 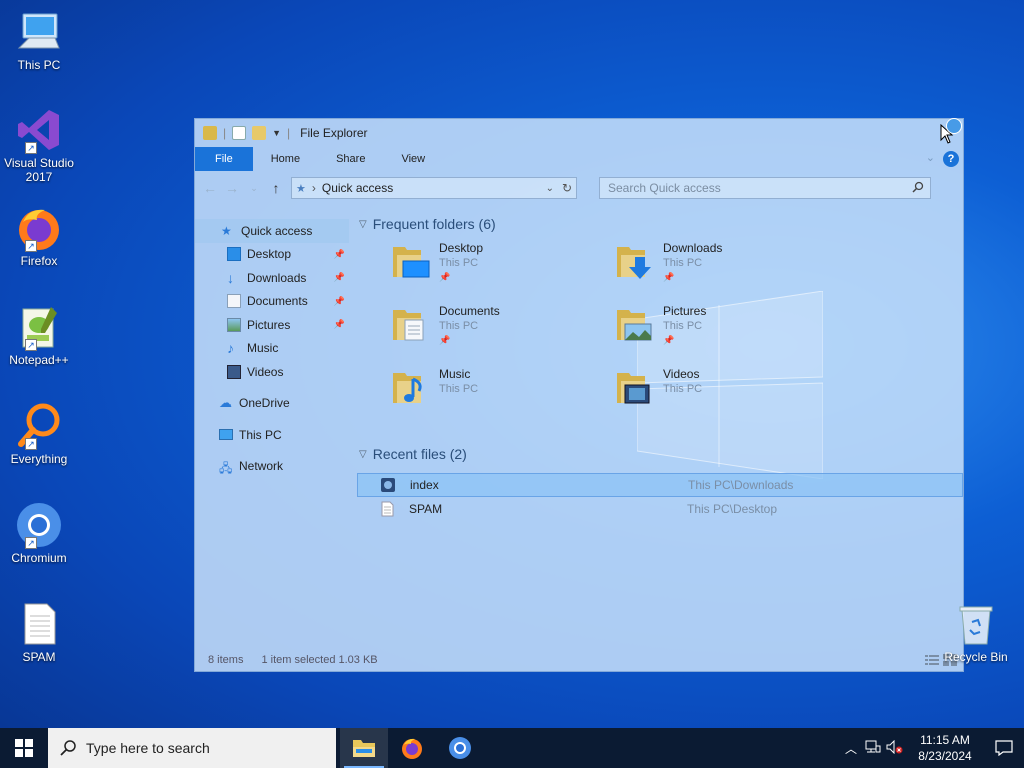 What do you see at coordinates (501, 325) in the screenshot?
I see `folder-tile-documents: Documents This PC 📌` at bounding box center [501, 325].